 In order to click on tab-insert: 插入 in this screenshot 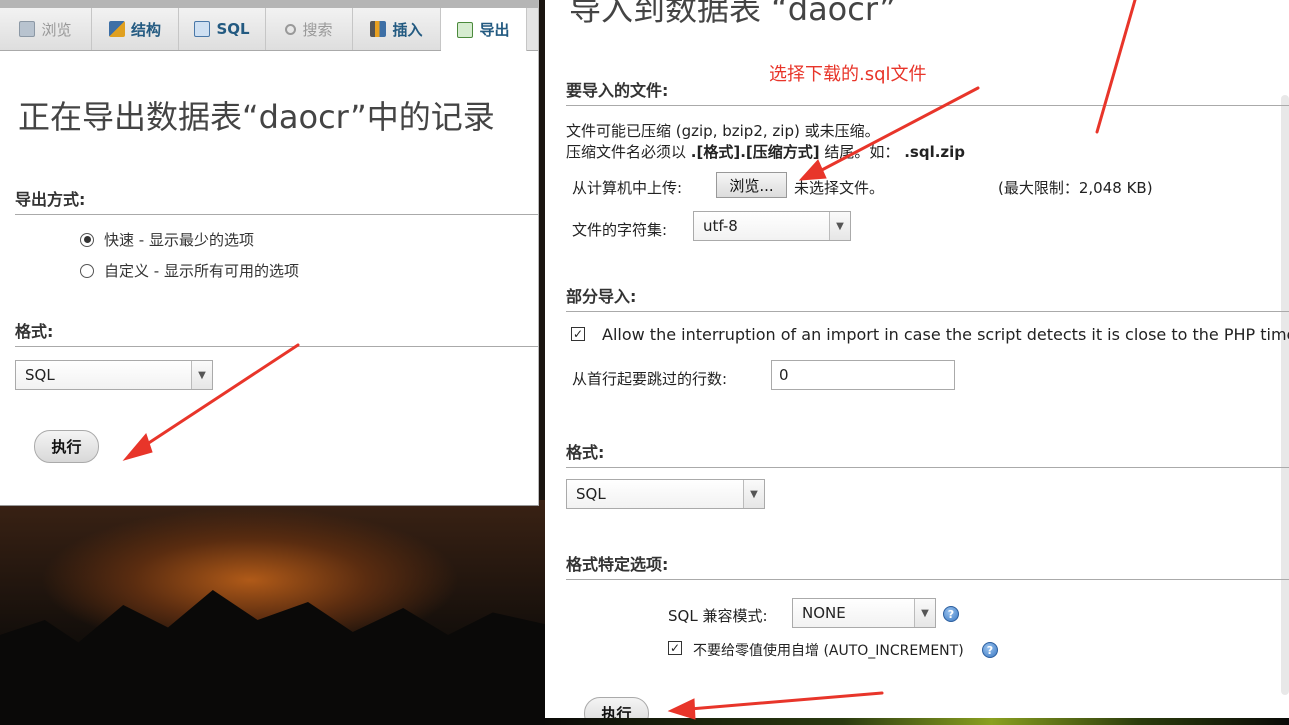, I will do `click(397, 29)`.